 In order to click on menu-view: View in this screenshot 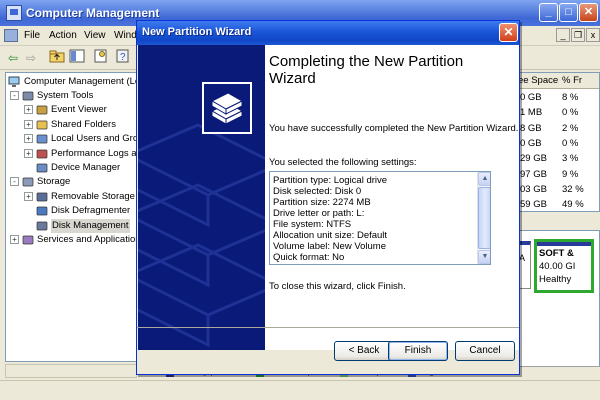, I will do `click(95, 35)`.